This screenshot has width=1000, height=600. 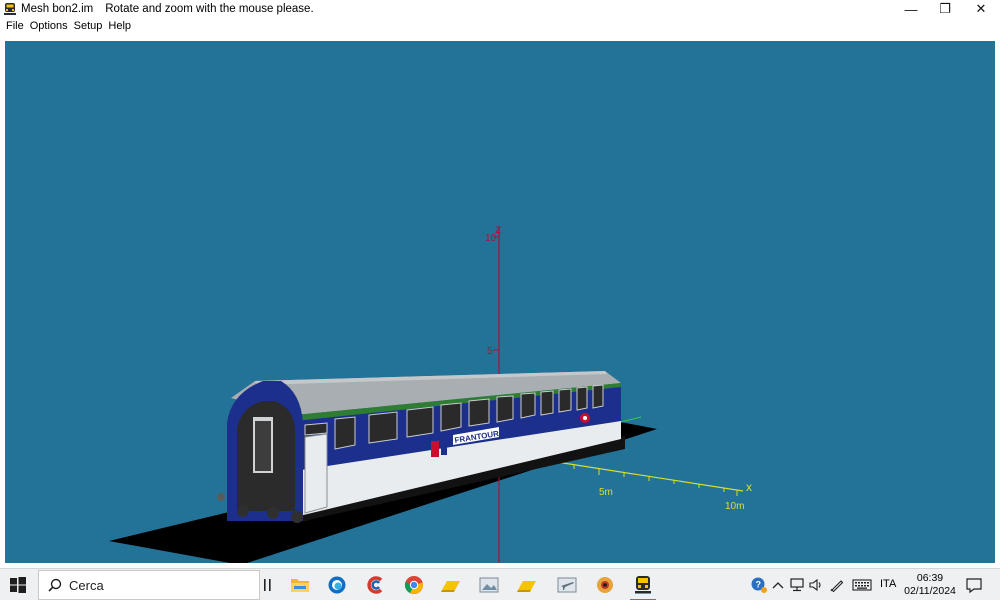 I want to click on tray-help-icon: ?, so click(x=759, y=584).